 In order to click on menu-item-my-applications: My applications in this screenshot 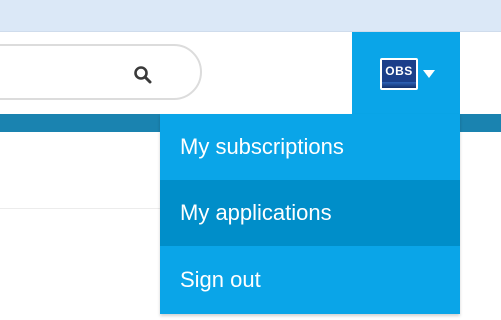, I will do `click(310, 213)`.